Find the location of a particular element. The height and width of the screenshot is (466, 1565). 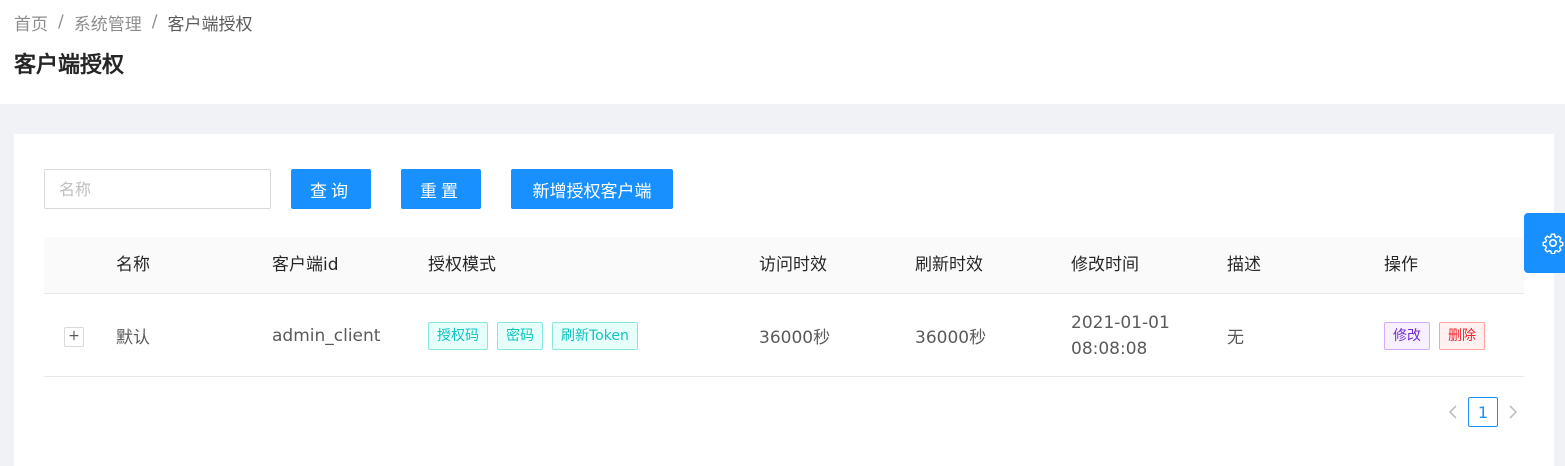

column-header-grant-mode: 授权模式 is located at coordinates (462, 265).